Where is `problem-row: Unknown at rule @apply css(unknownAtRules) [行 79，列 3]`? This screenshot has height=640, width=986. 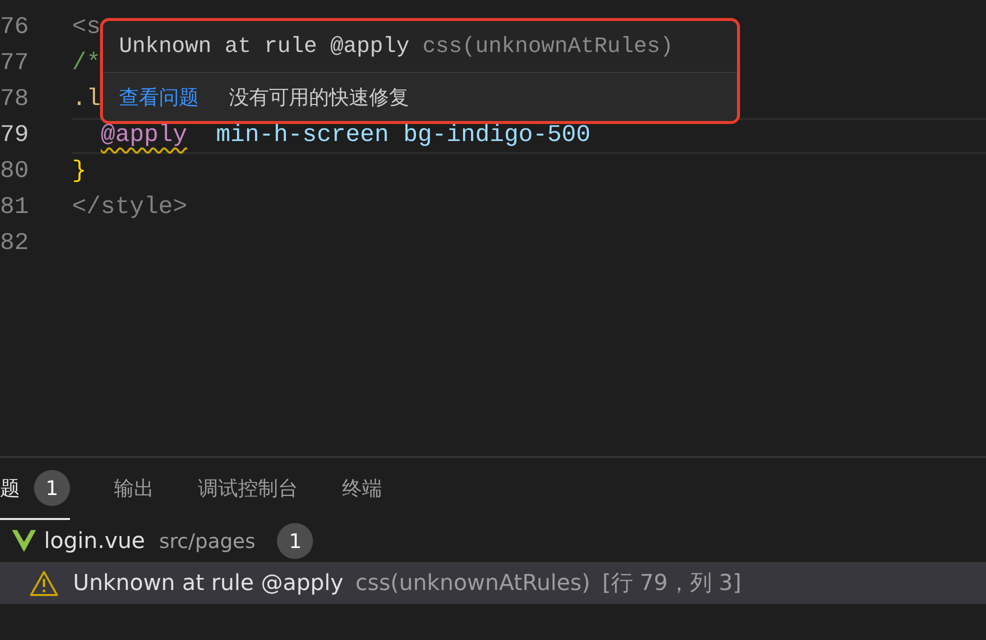 problem-row: Unknown at rule @apply css(unknownAtRules) [行 79，列 3] is located at coordinates (493, 583).